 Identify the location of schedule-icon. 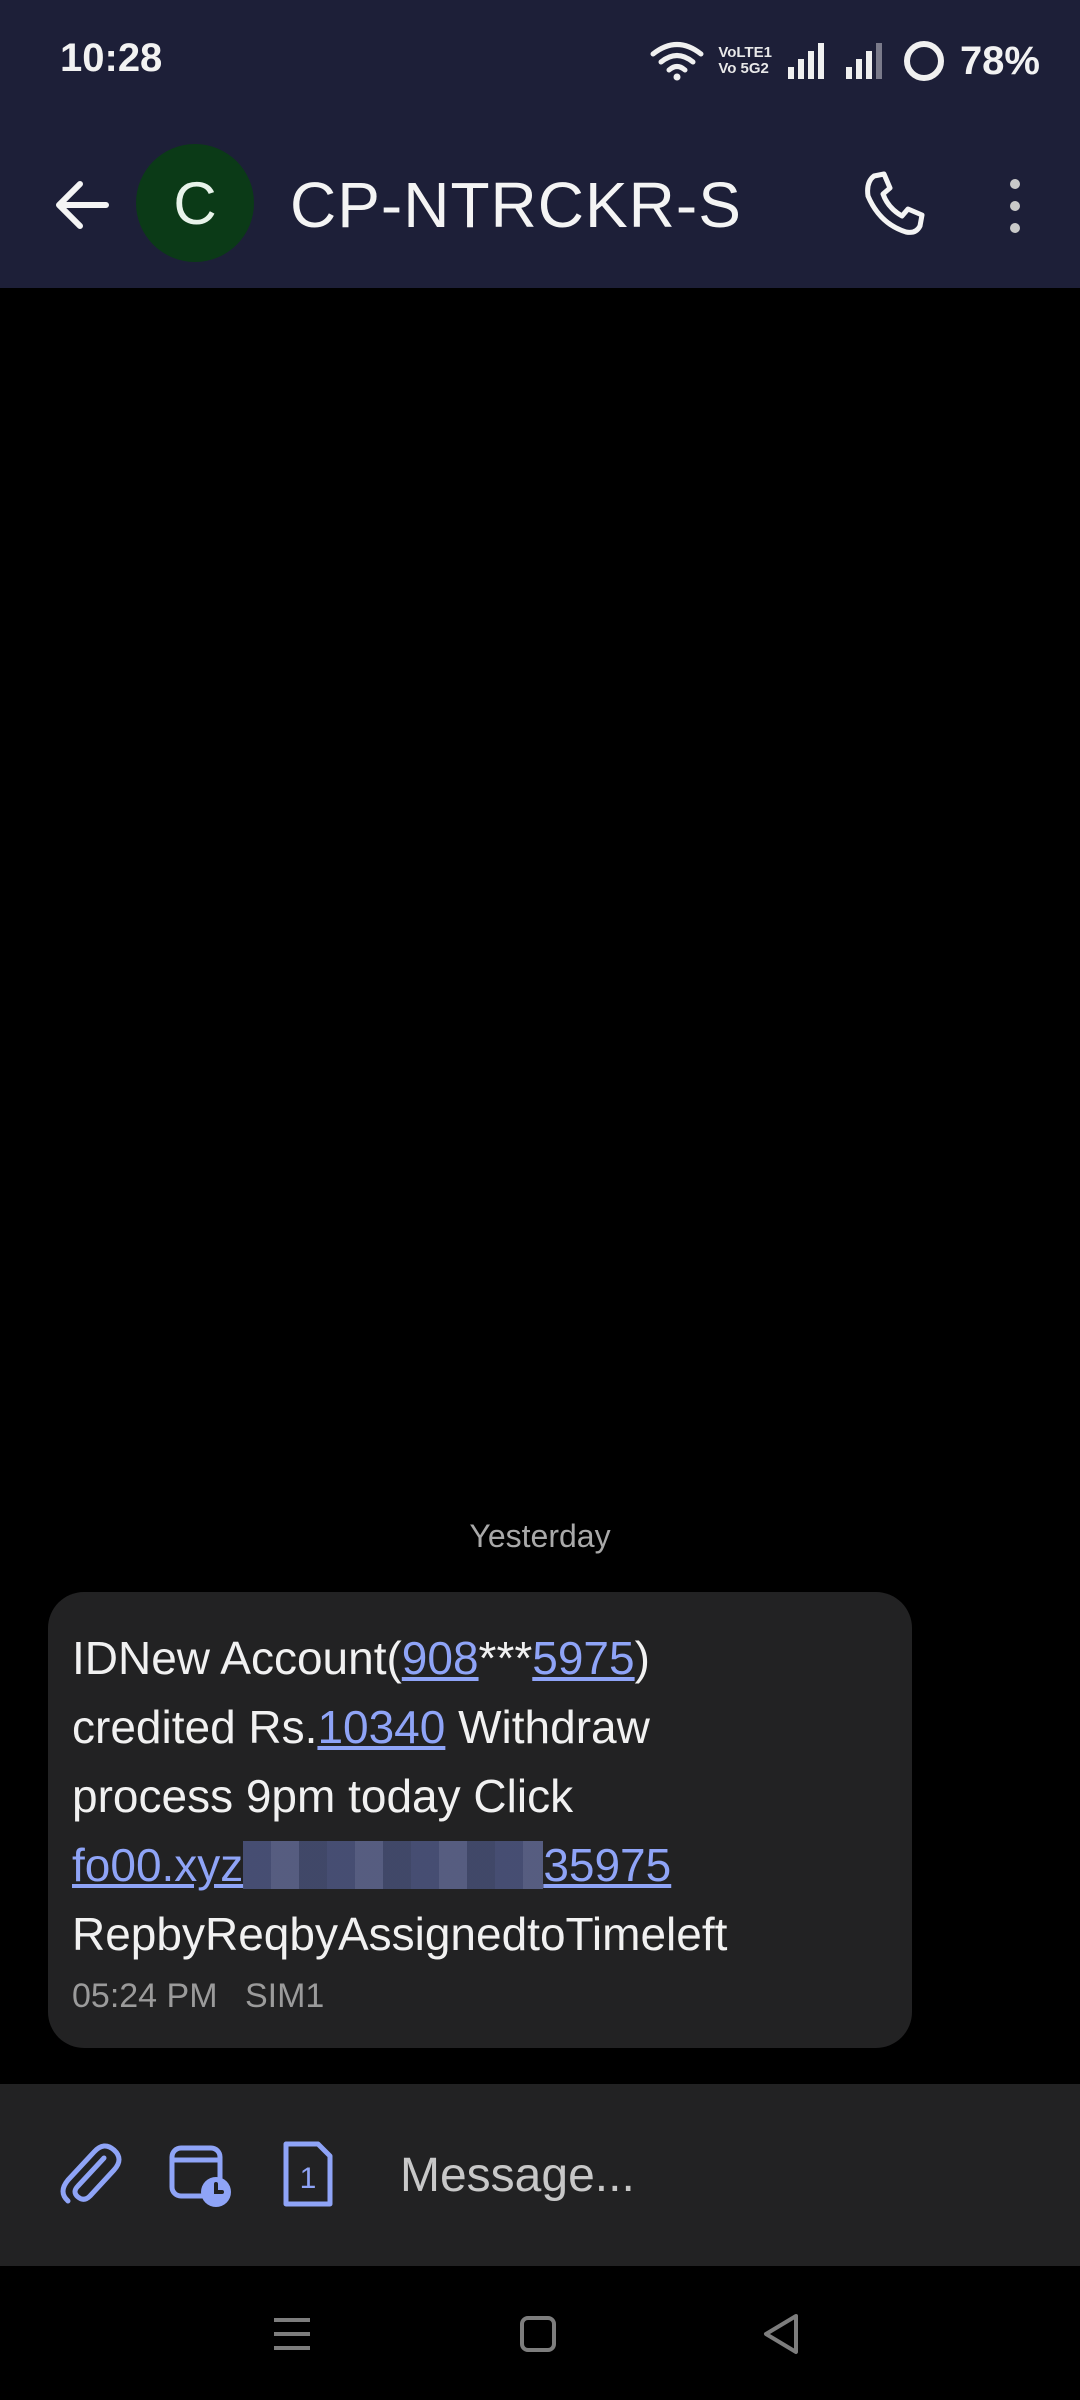
(198, 2174).